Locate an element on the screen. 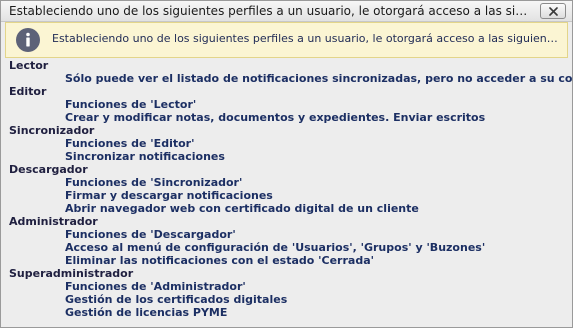 This screenshot has height=328, width=573. close-icon is located at coordinates (553, 11).